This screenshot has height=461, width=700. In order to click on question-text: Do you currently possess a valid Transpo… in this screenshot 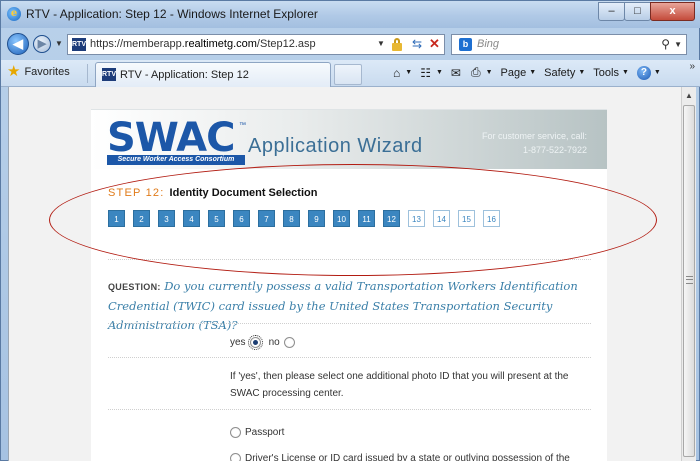, I will do `click(343, 305)`.